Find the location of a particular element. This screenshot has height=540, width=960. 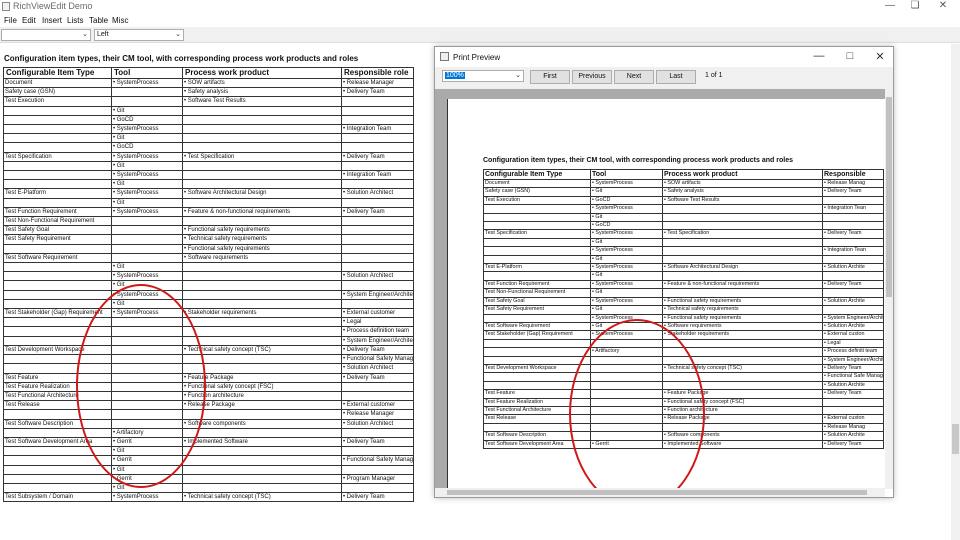

table-cell: • External customer is located at coordinates (377, 313).